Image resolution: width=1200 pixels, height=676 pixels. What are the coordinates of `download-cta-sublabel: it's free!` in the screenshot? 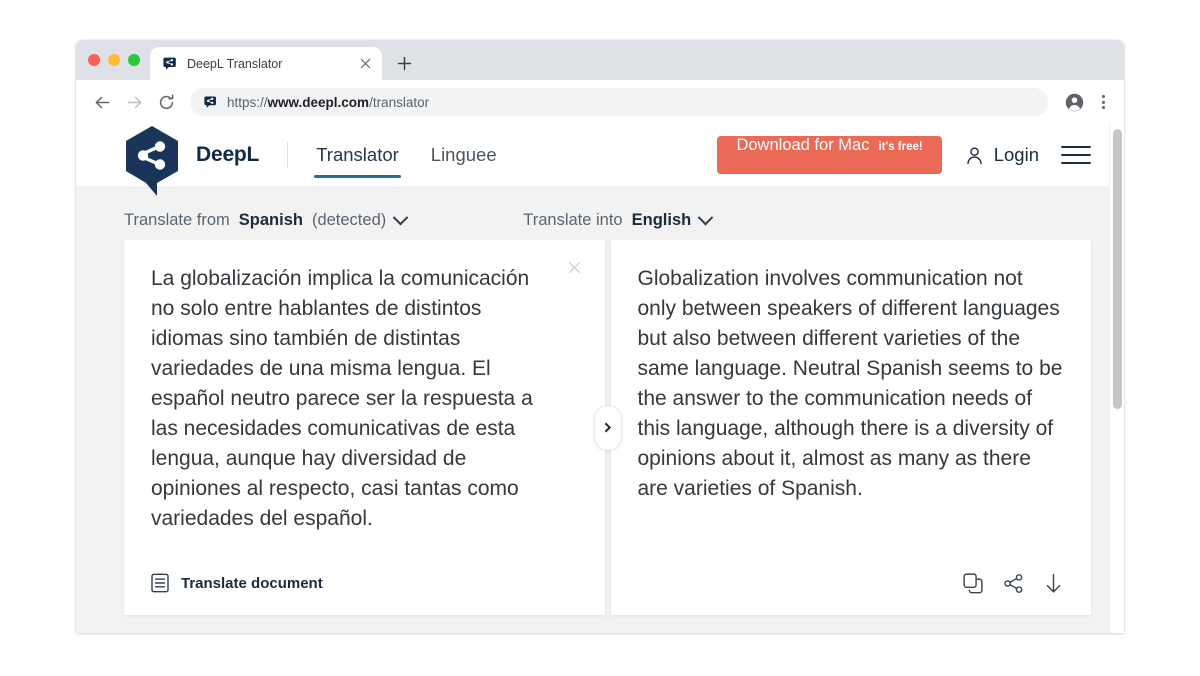 It's located at (900, 147).